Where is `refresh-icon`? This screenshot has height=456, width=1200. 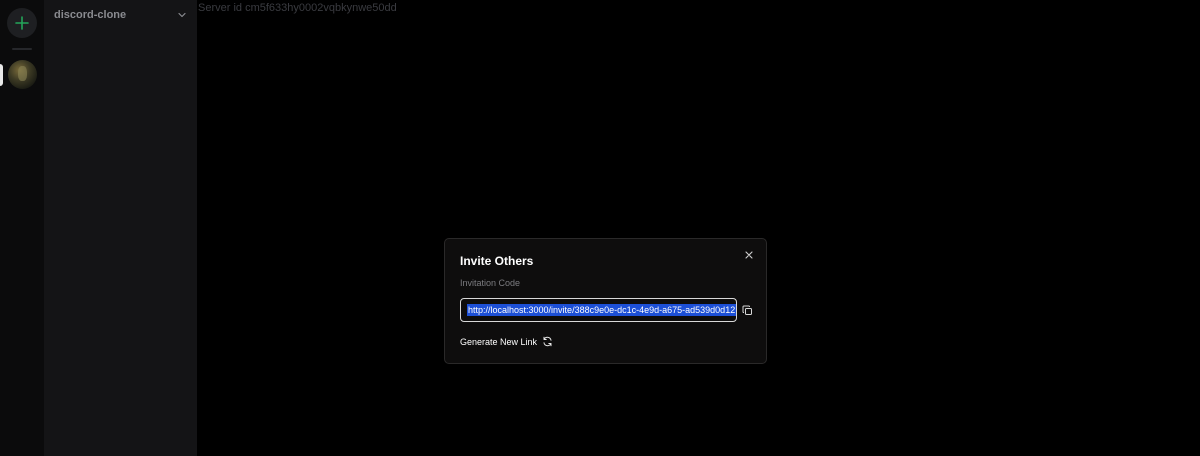 refresh-icon is located at coordinates (547, 341).